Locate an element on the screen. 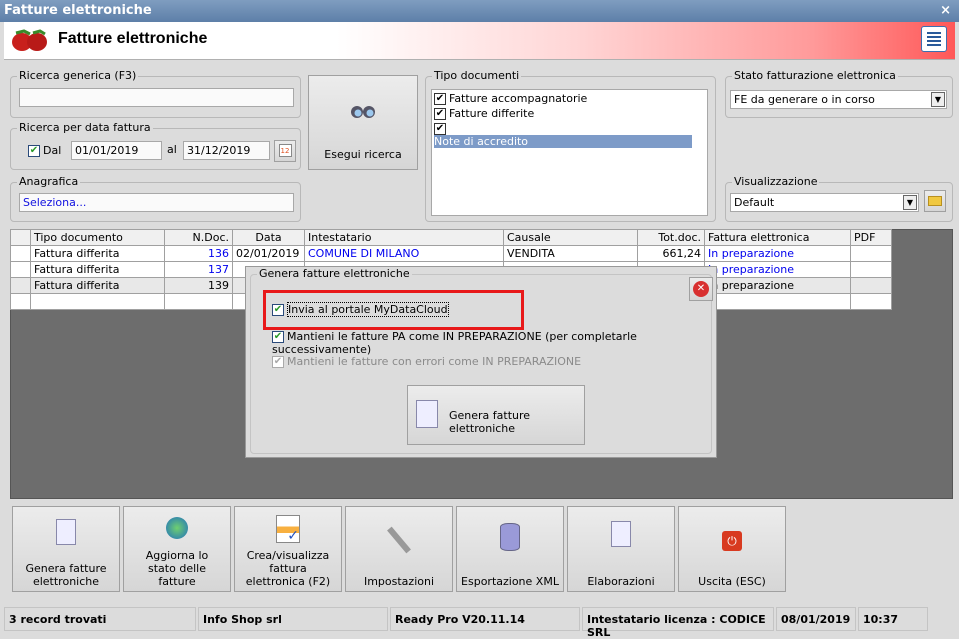 The width and height of the screenshot is (959, 639). view-value: Default is located at coordinates (754, 202).